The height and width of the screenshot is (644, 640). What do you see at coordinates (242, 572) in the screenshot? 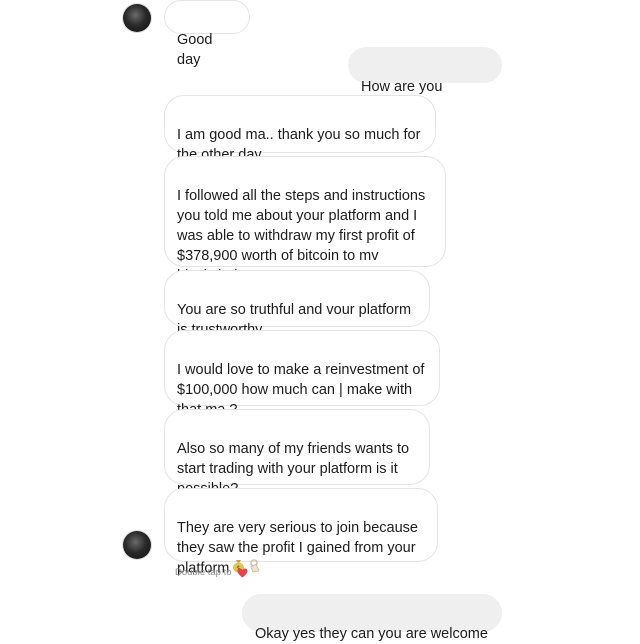
I see `heart-icon` at bounding box center [242, 572].